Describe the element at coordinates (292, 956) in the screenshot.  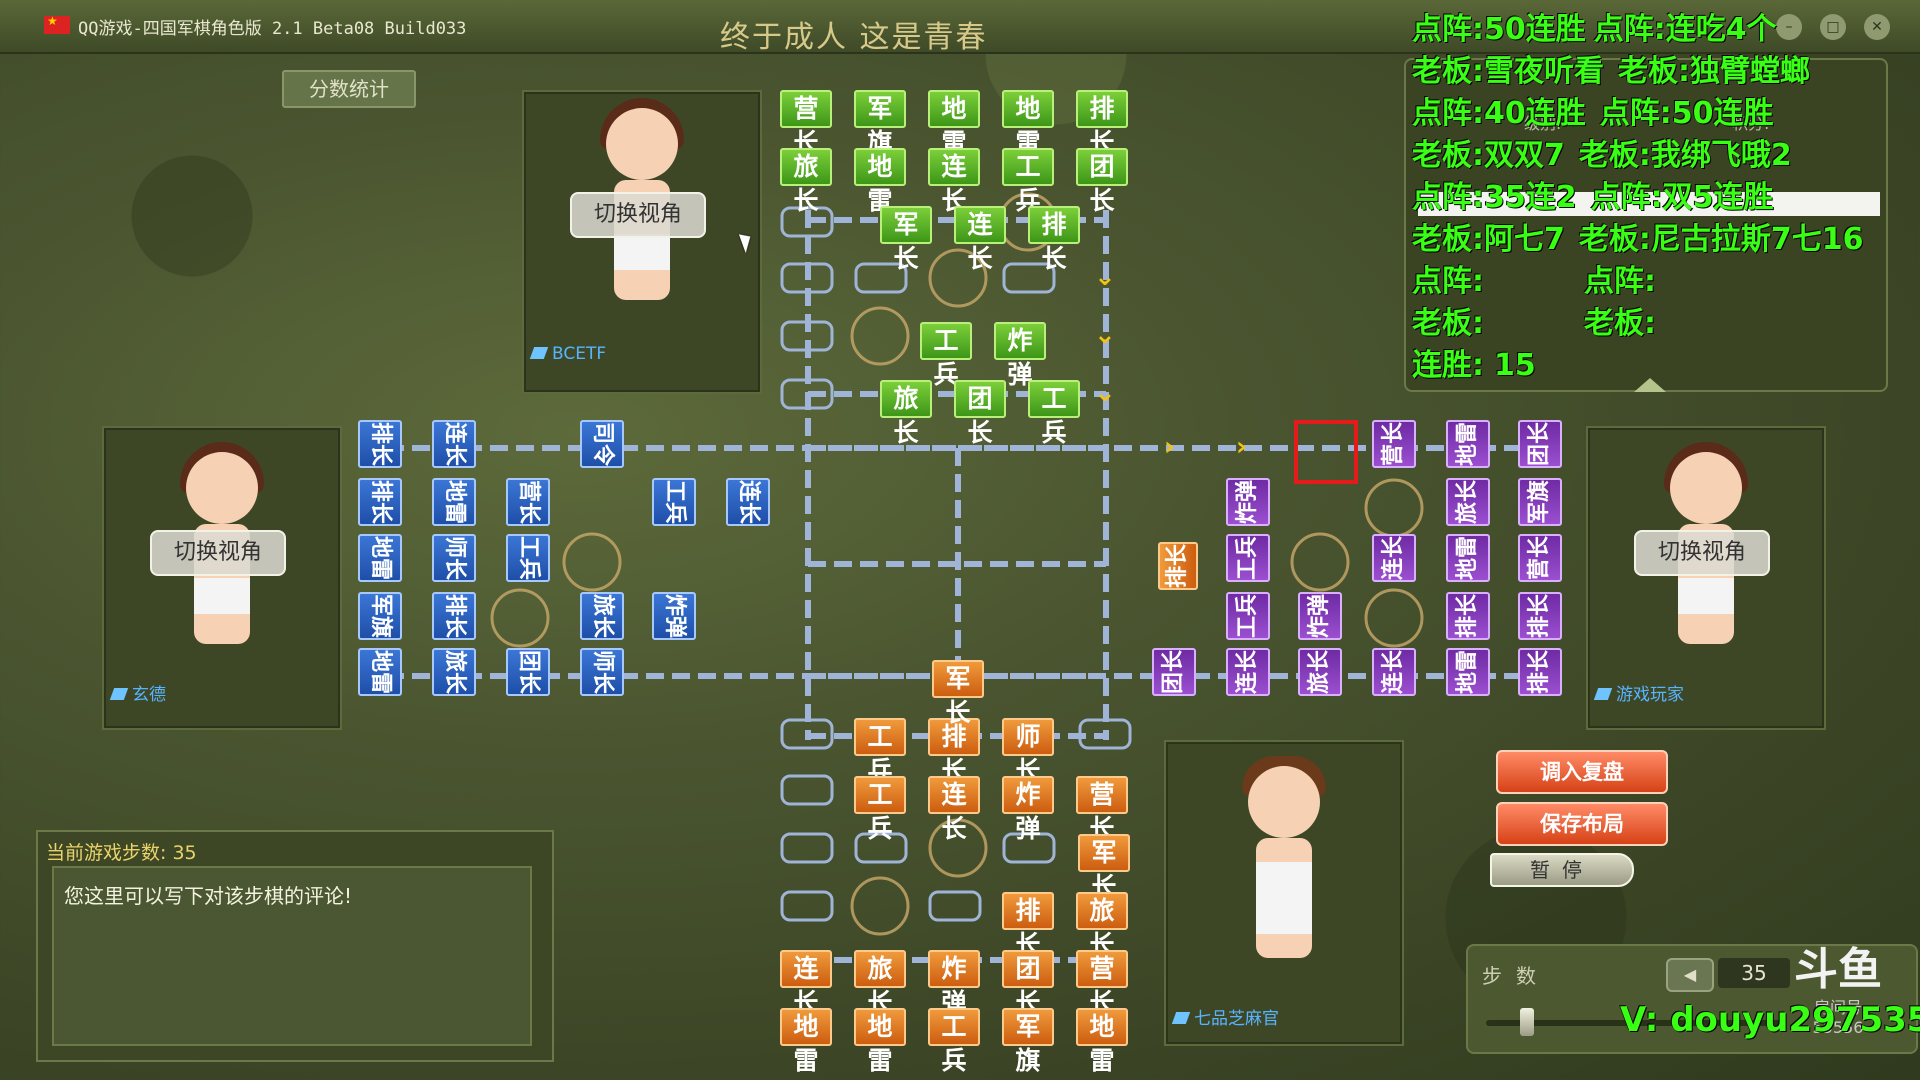
I see `comment-textarea: 您这里可以写下对该步棋的评论!` at that location.